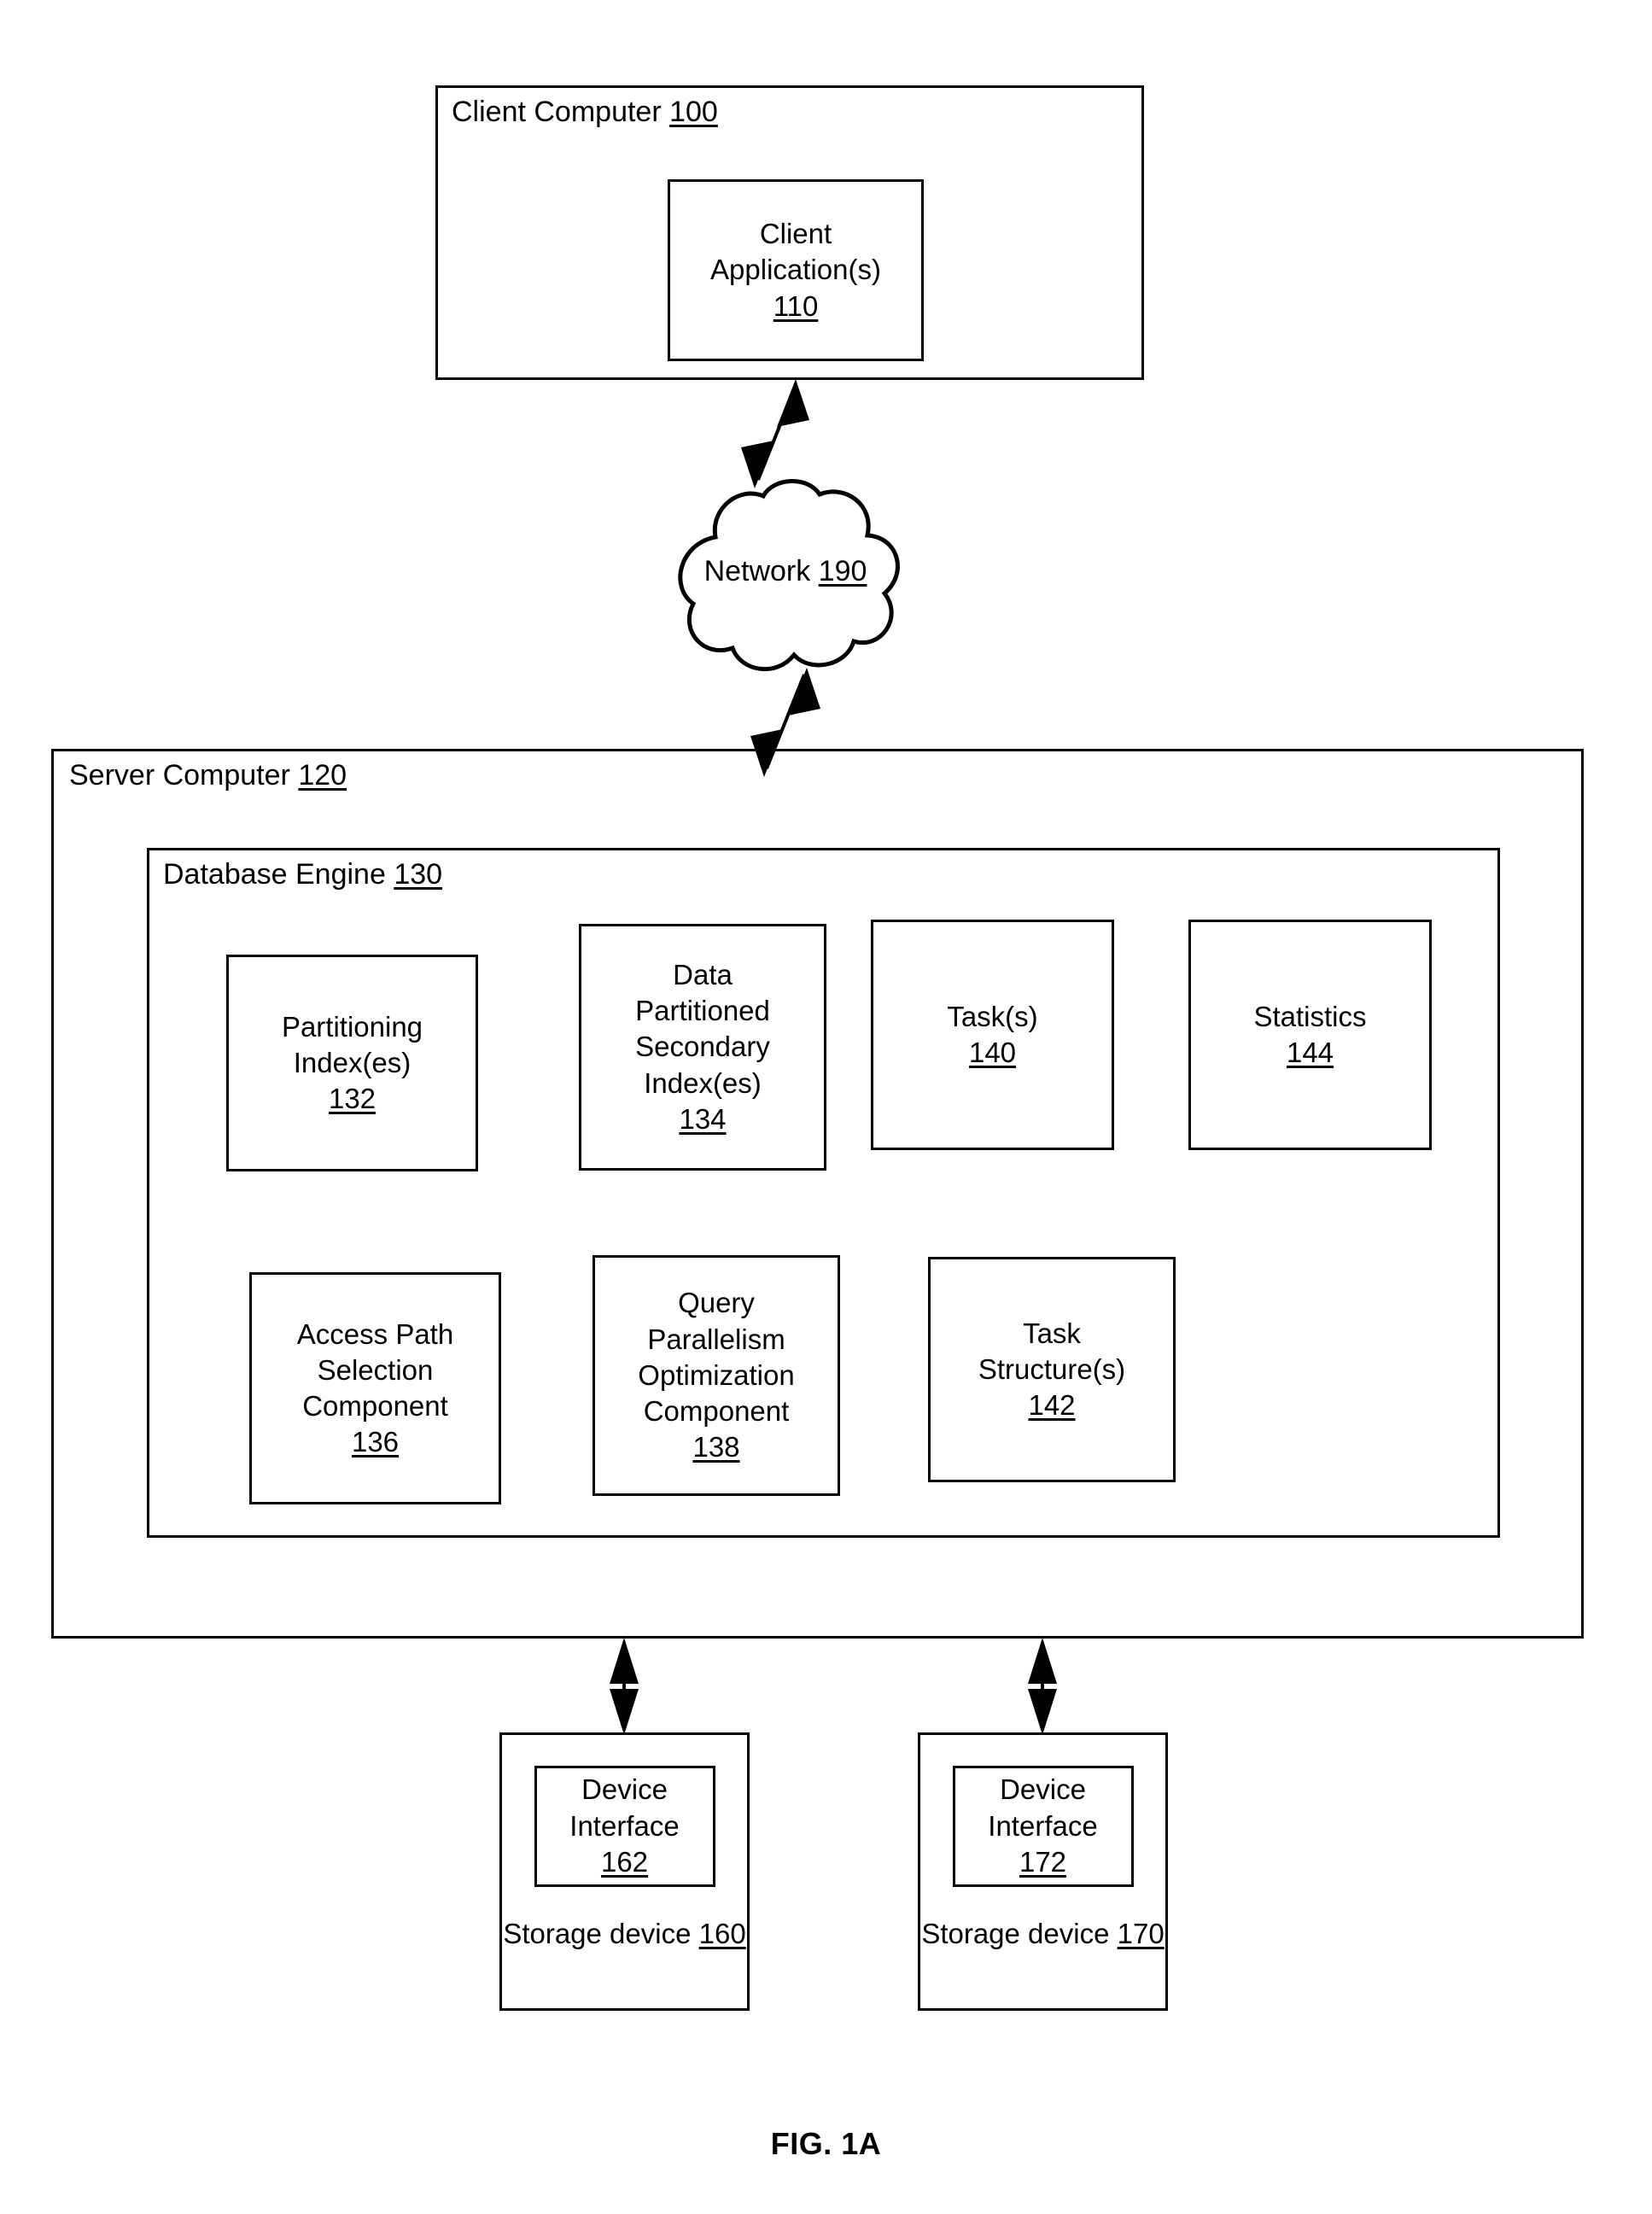 The height and width of the screenshot is (2214, 1652). Describe the element at coordinates (716, 1339) in the screenshot. I see `query-parallelism-line-2: Parallelism` at that location.